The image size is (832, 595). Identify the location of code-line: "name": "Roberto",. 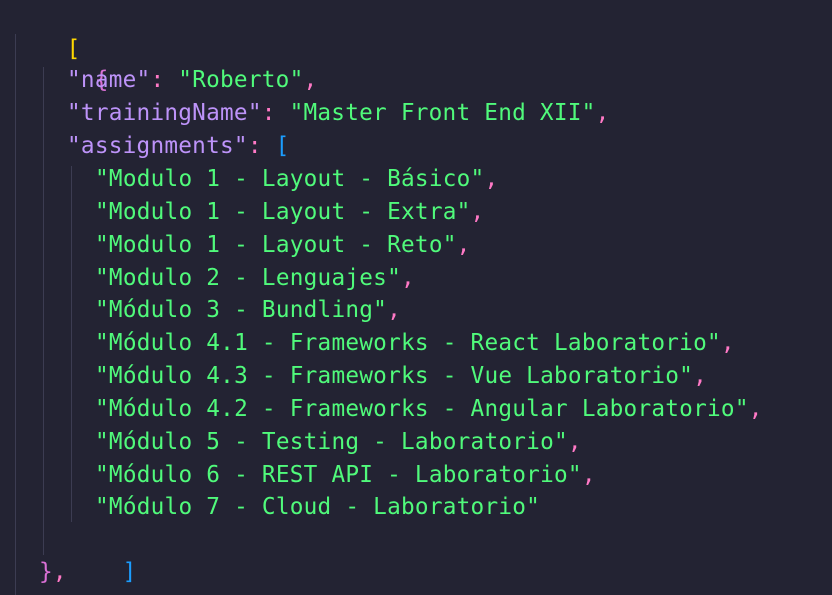
(192, 80).